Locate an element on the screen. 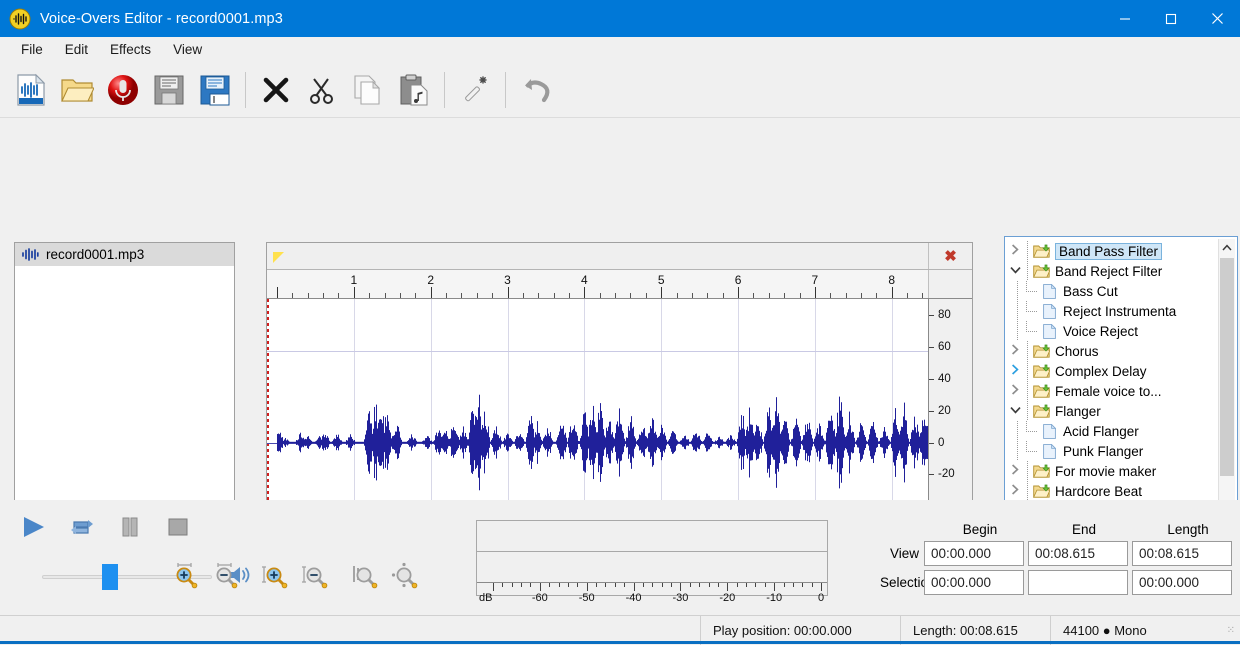 The image size is (1240, 645). zoom-out-vertical-icon is located at coordinates (315, 576).